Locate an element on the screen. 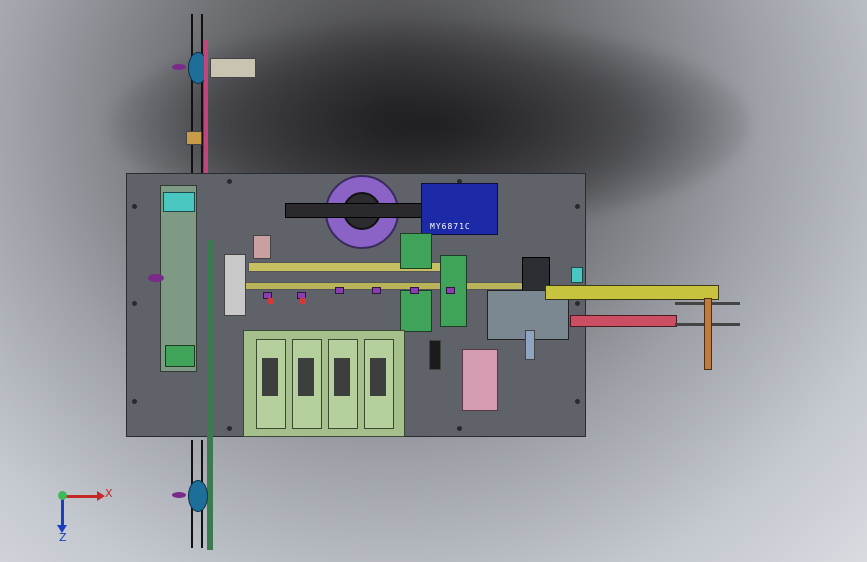 This screenshot has width=867, height=562. triad-z-label: Z is located at coordinates (63, 537).